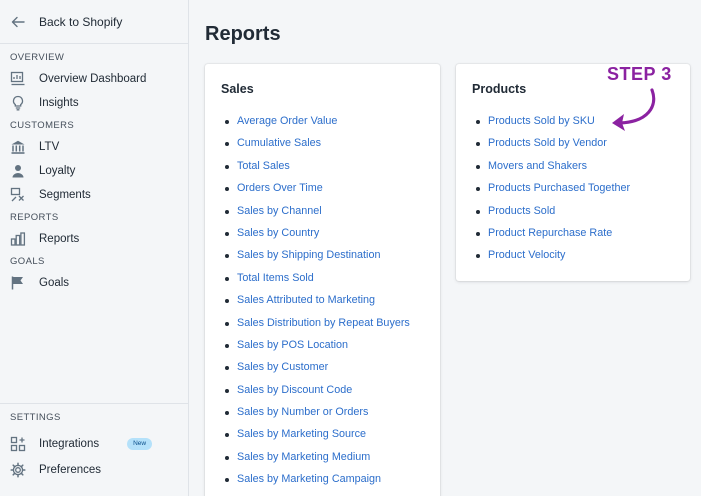 Image resolution: width=701 pixels, height=496 pixels. I want to click on bank-icon, so click(18, 147).